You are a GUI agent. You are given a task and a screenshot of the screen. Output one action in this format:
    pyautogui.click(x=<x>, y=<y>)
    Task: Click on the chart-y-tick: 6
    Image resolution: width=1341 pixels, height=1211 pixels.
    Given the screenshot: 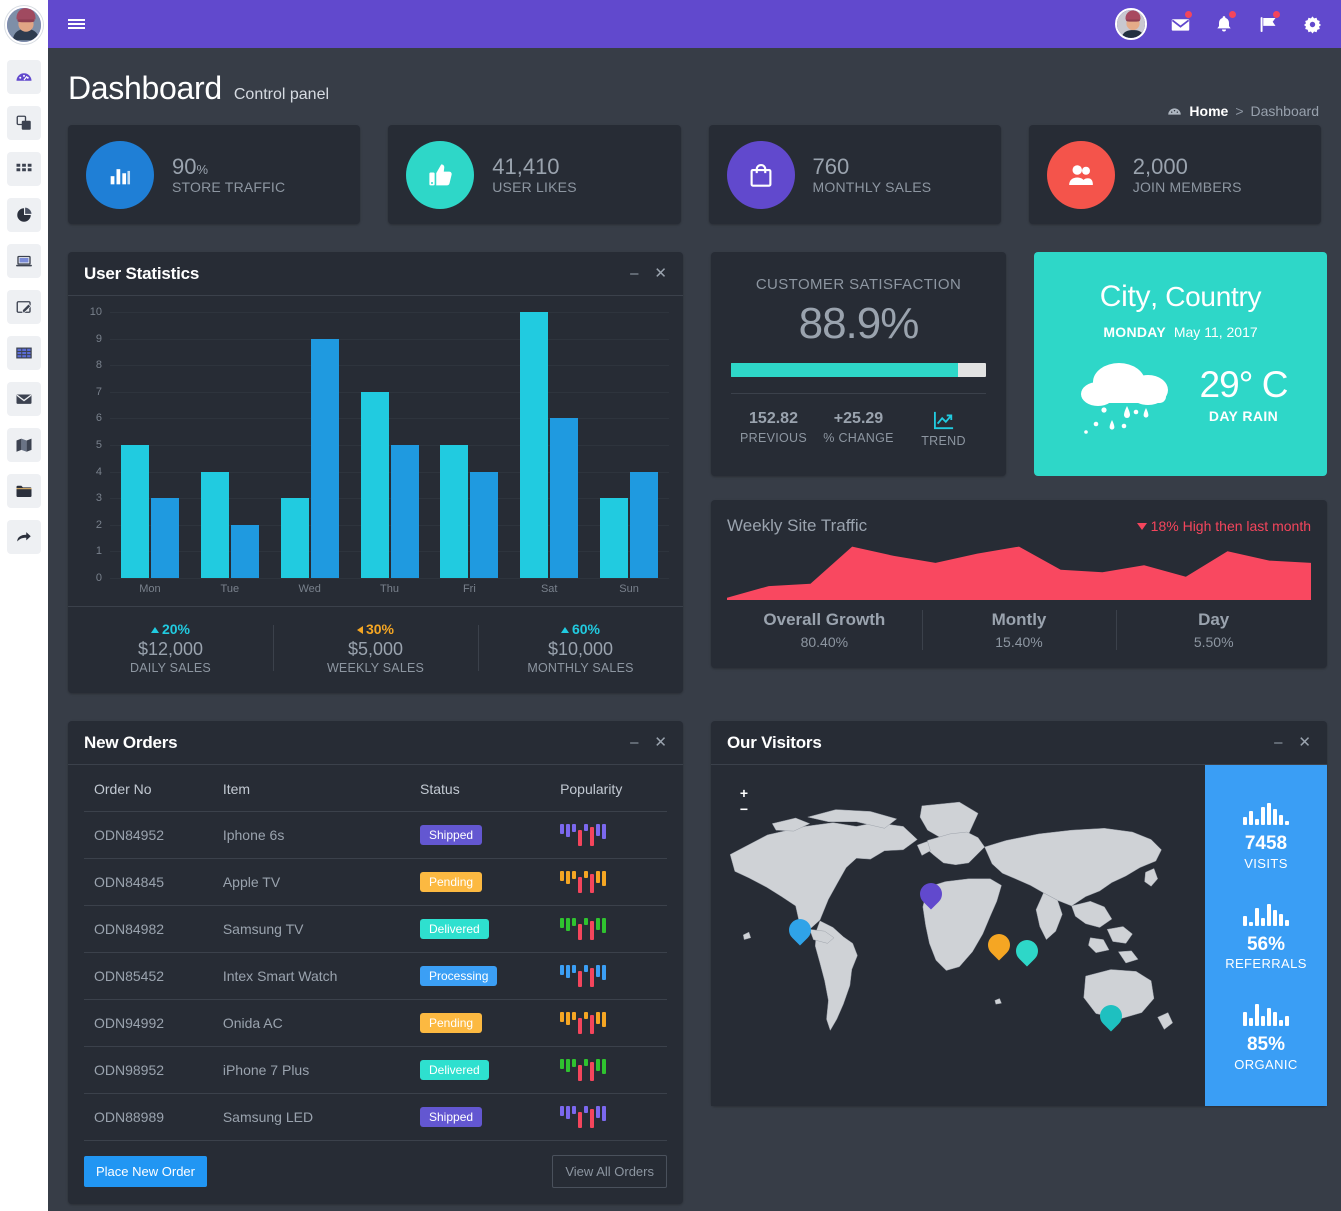 What is the action you would take?
    pyautogui.click(x=98, y=418)
    